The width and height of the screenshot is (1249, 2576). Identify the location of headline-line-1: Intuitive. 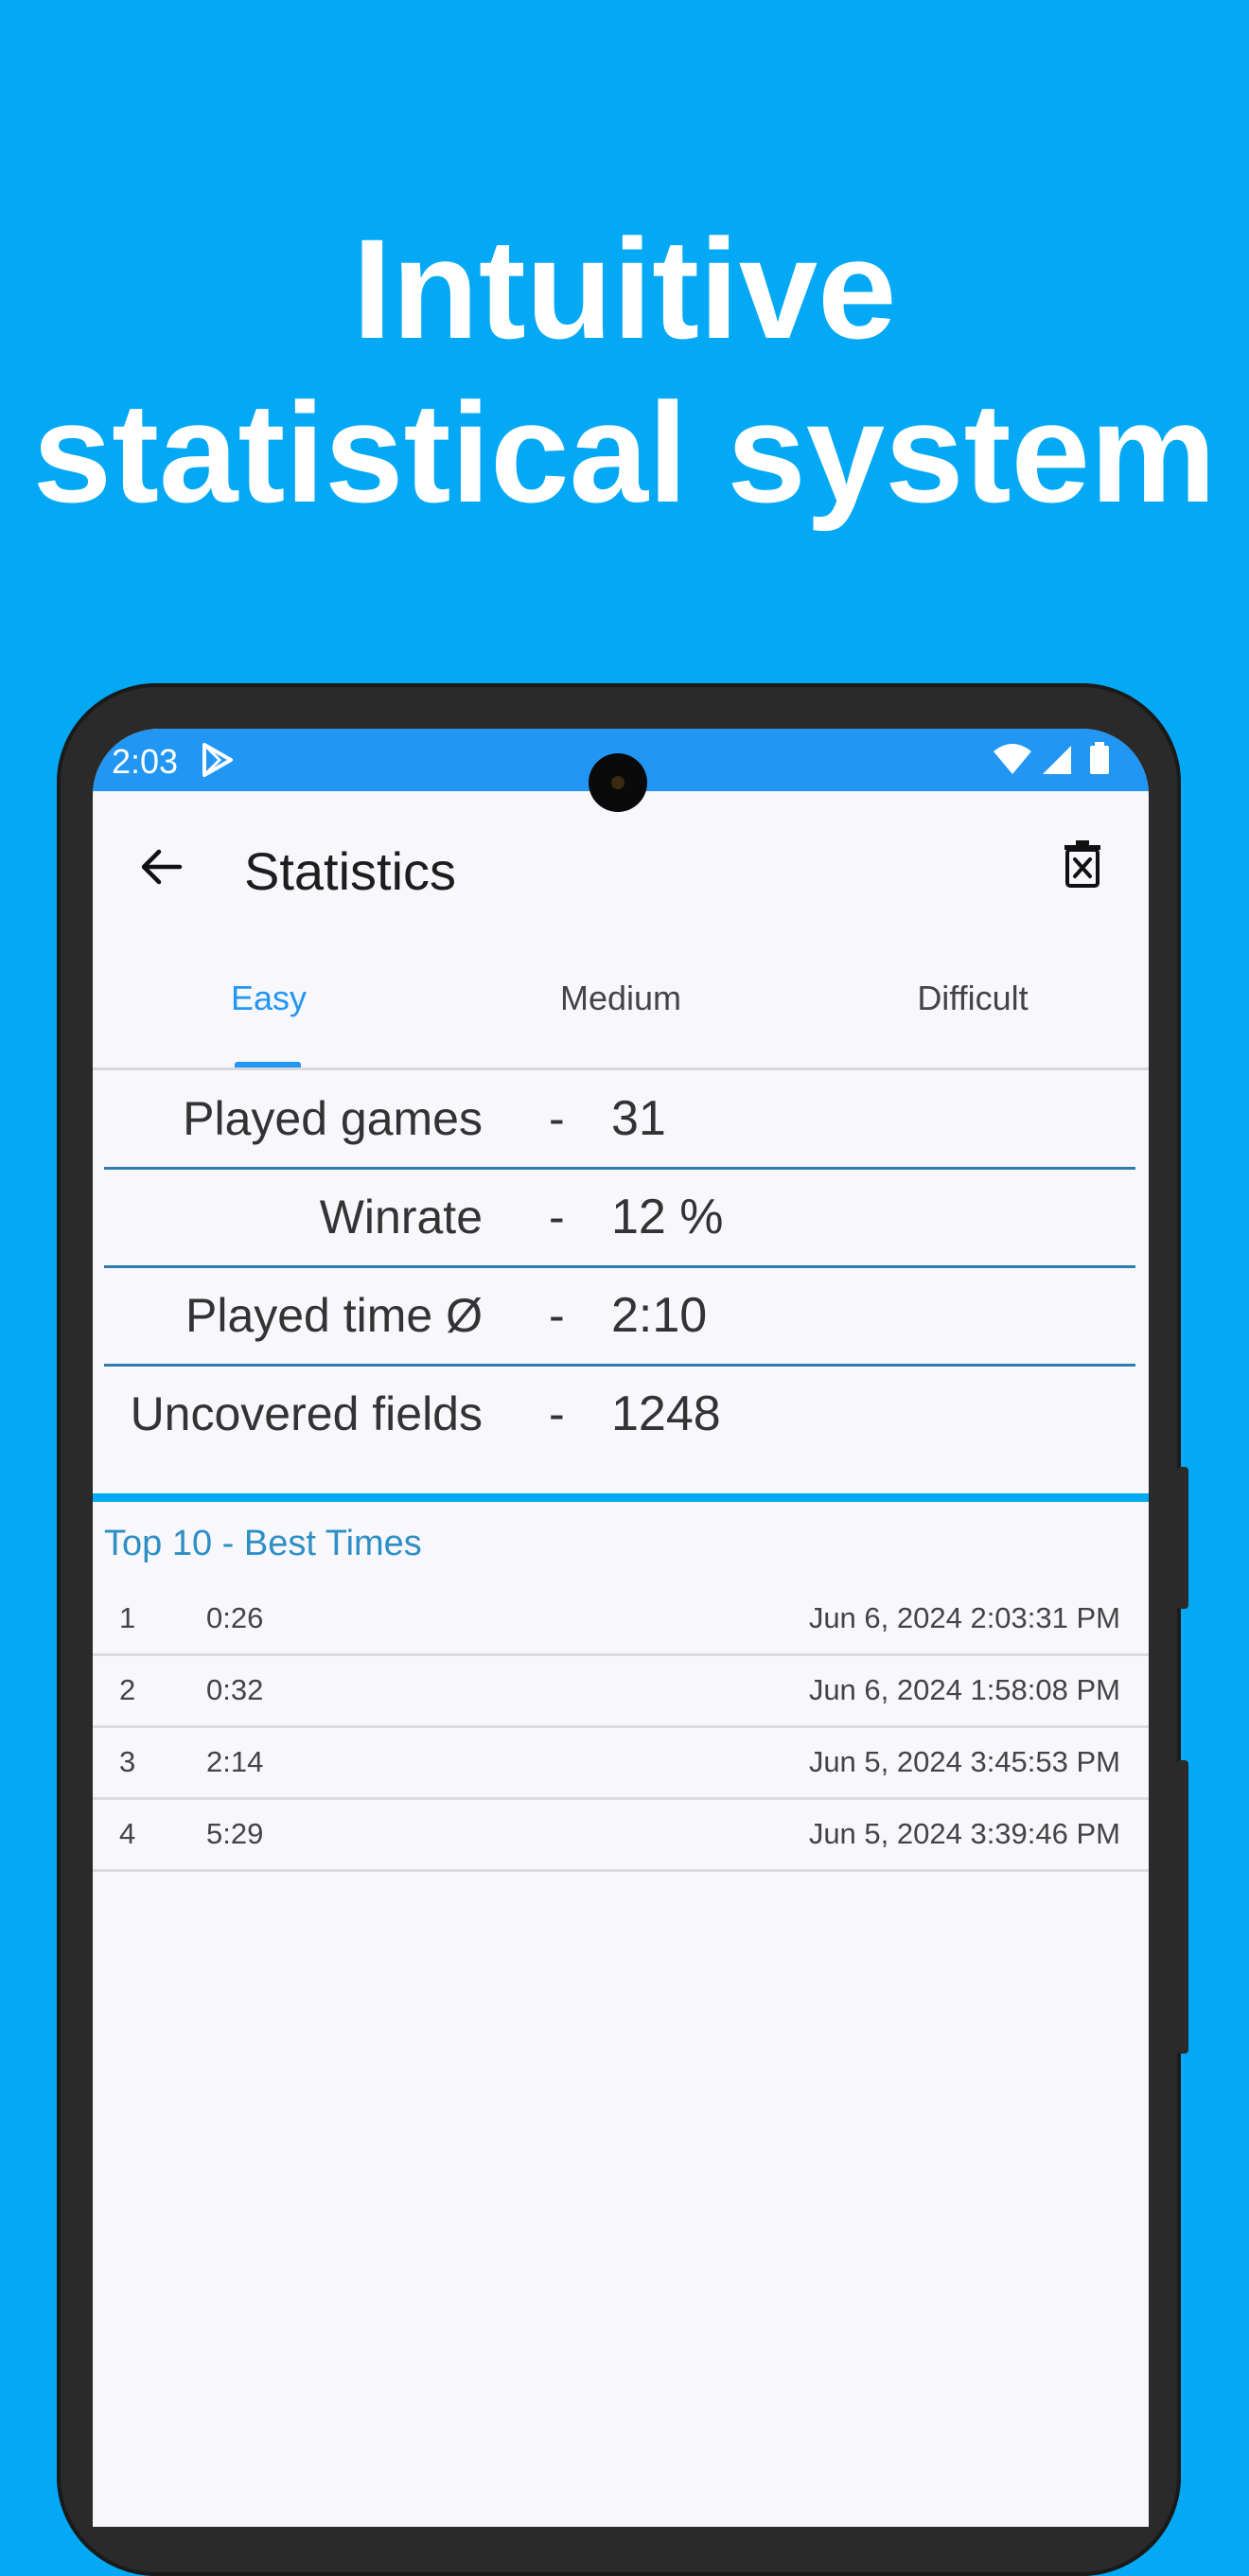
(624, 288).